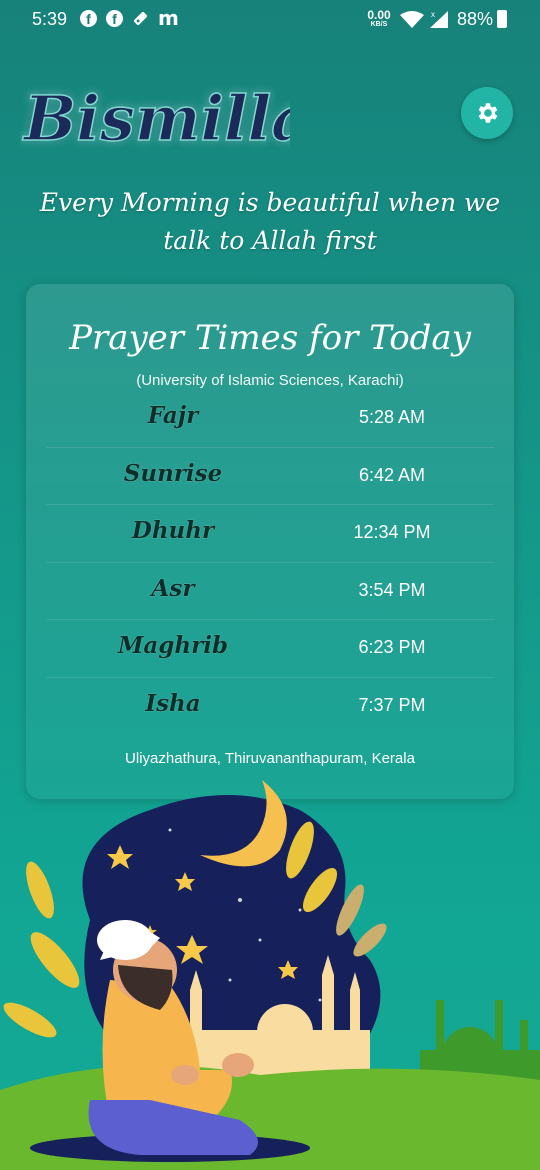 Image resolution: width=540 pixels, height=1170 pixels. What do you see at coordinates (140, 18) in the screenshot?
I see `tag-icon` at bounding box center [140, 18].